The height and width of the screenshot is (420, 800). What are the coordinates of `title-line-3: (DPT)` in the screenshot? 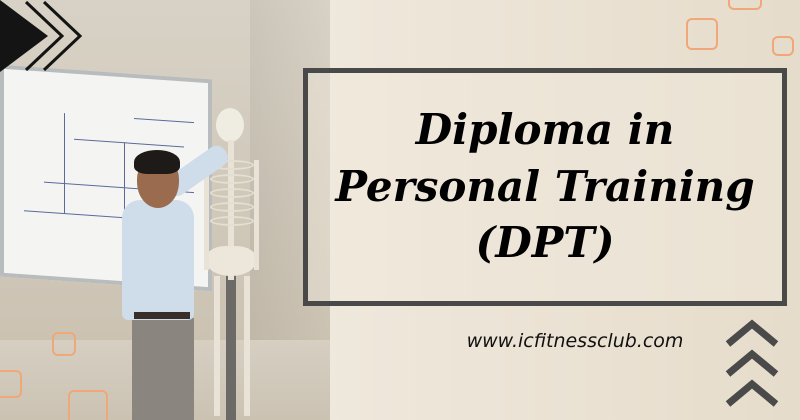 It's located at (545, 243).